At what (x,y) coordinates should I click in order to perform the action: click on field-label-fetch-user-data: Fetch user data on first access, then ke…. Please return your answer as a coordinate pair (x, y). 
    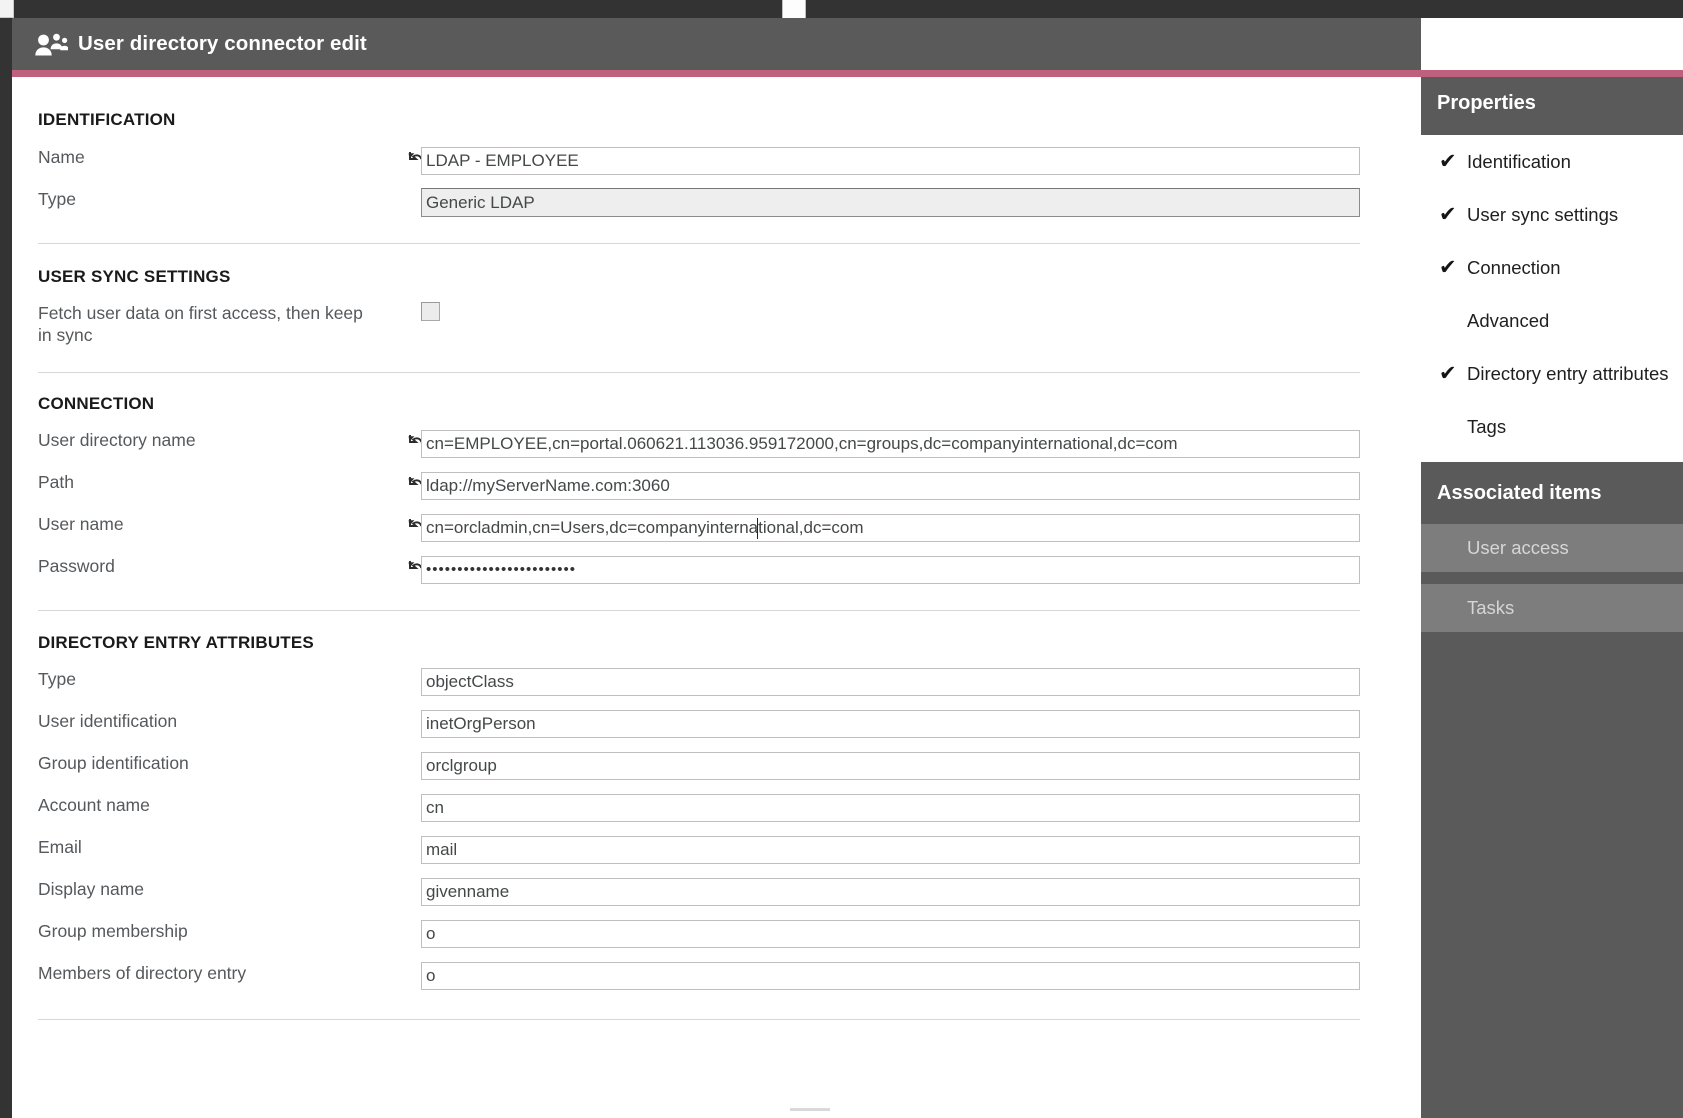
    Looking at the image, I should click on (200, 324).